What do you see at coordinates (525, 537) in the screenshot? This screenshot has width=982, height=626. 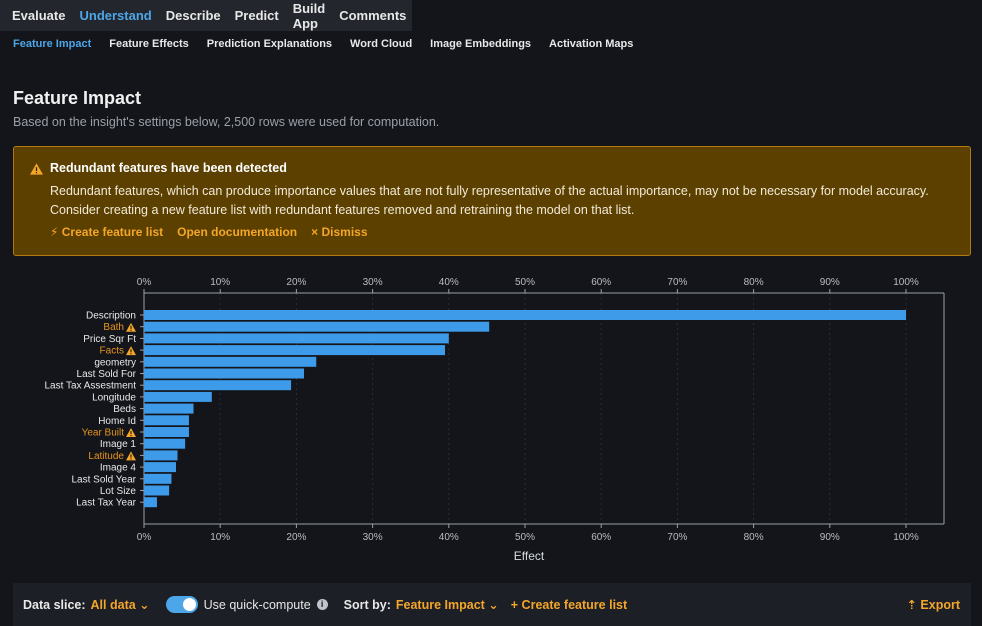 I see `tick-label-bottom: 50%` at bounding box center [525, 537].